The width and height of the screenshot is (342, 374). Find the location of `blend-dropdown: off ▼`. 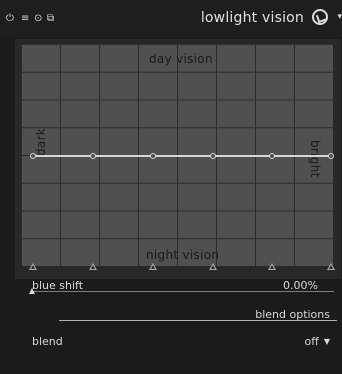

blend-dropdown: off ▼ is located at coordinates (317, 341).